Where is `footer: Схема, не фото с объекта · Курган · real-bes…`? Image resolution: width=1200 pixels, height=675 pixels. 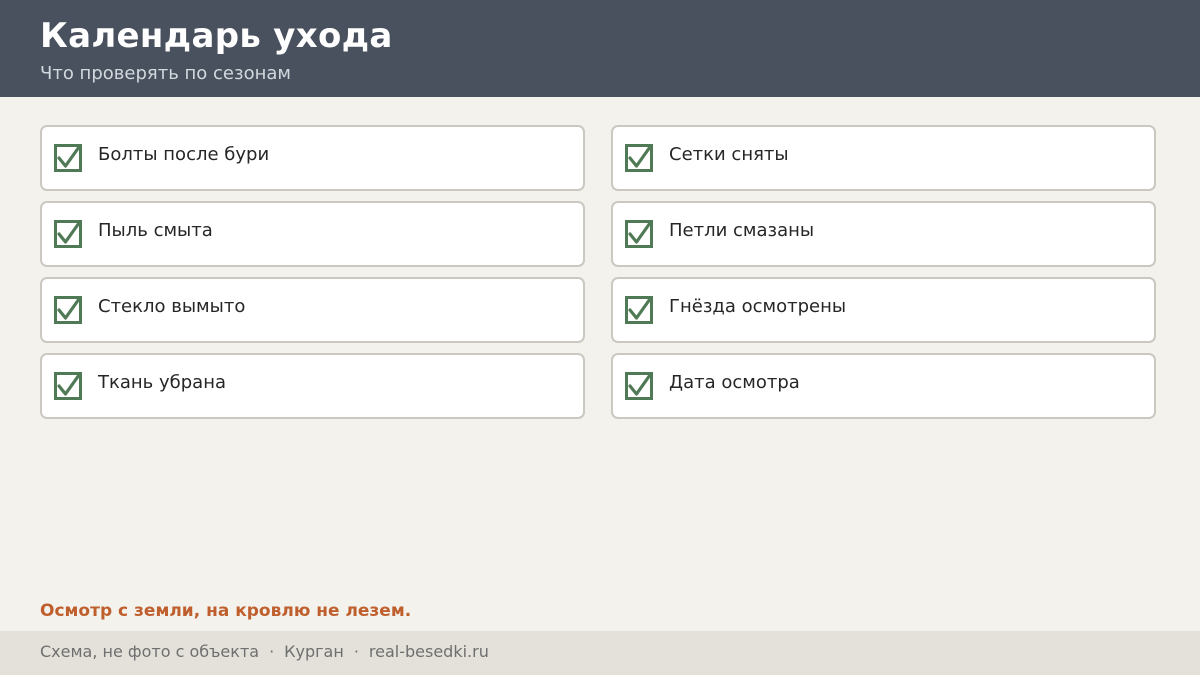 footer: Схема, не фото с объекта · Курган · real-bes… is located at coordinates (600, 653).